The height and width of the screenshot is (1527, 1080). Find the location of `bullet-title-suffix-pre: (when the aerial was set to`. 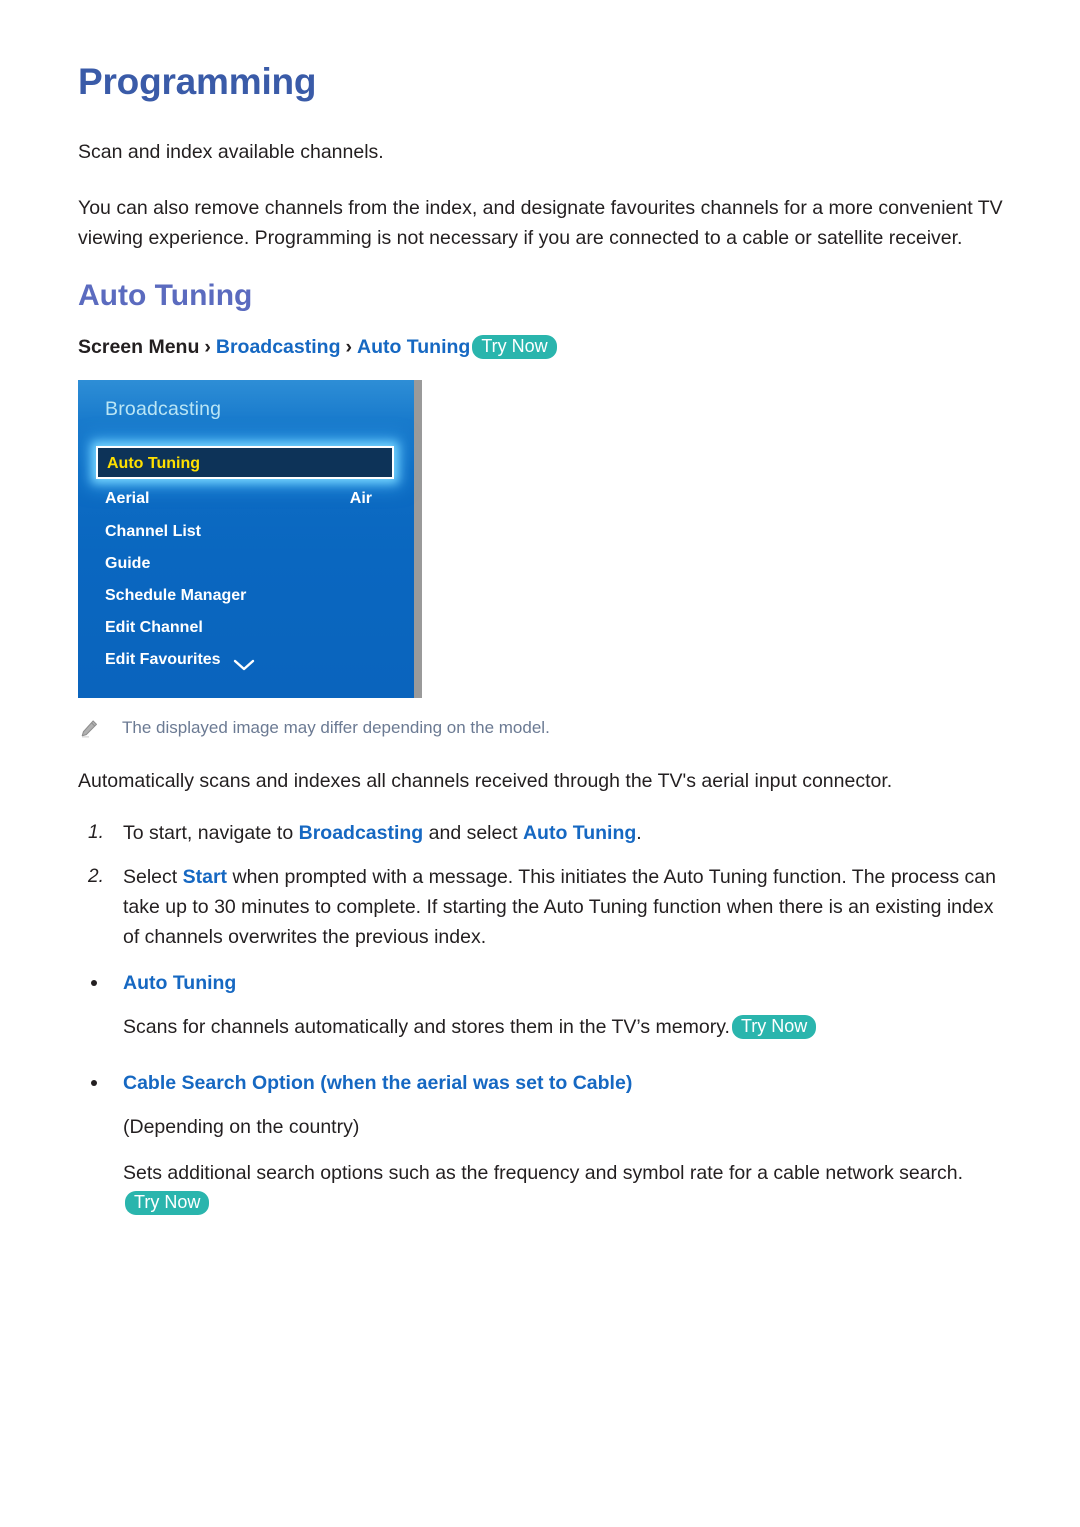

bullet-title-suffix-pre: (when the aerial was set to is located at coordinates (443, 1082).